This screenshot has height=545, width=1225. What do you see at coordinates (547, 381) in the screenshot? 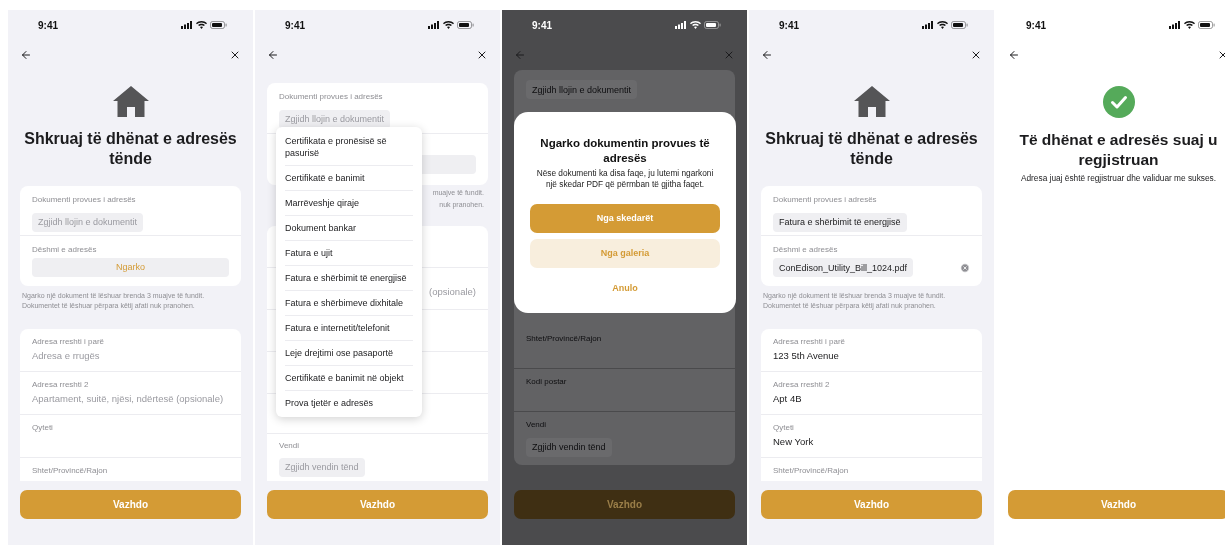
I see `field-label: Kodi postar` at bounding box center [547, 381].